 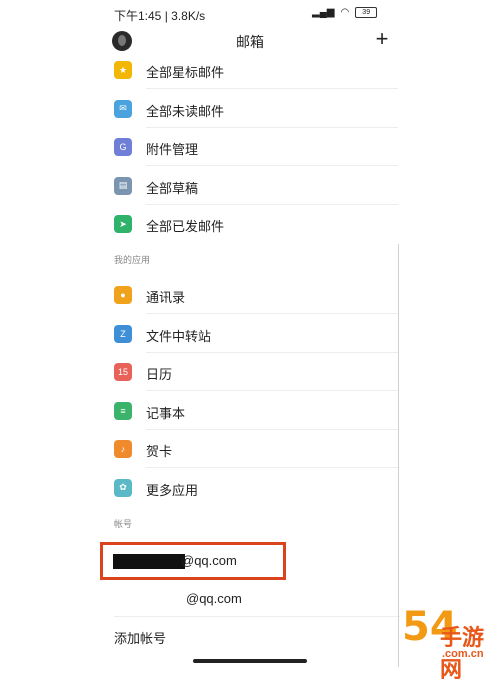 What do you see at coordinates (123, 147) in the screenshot?
I see `attachment-icon: G` at bounding box center [123, 147].